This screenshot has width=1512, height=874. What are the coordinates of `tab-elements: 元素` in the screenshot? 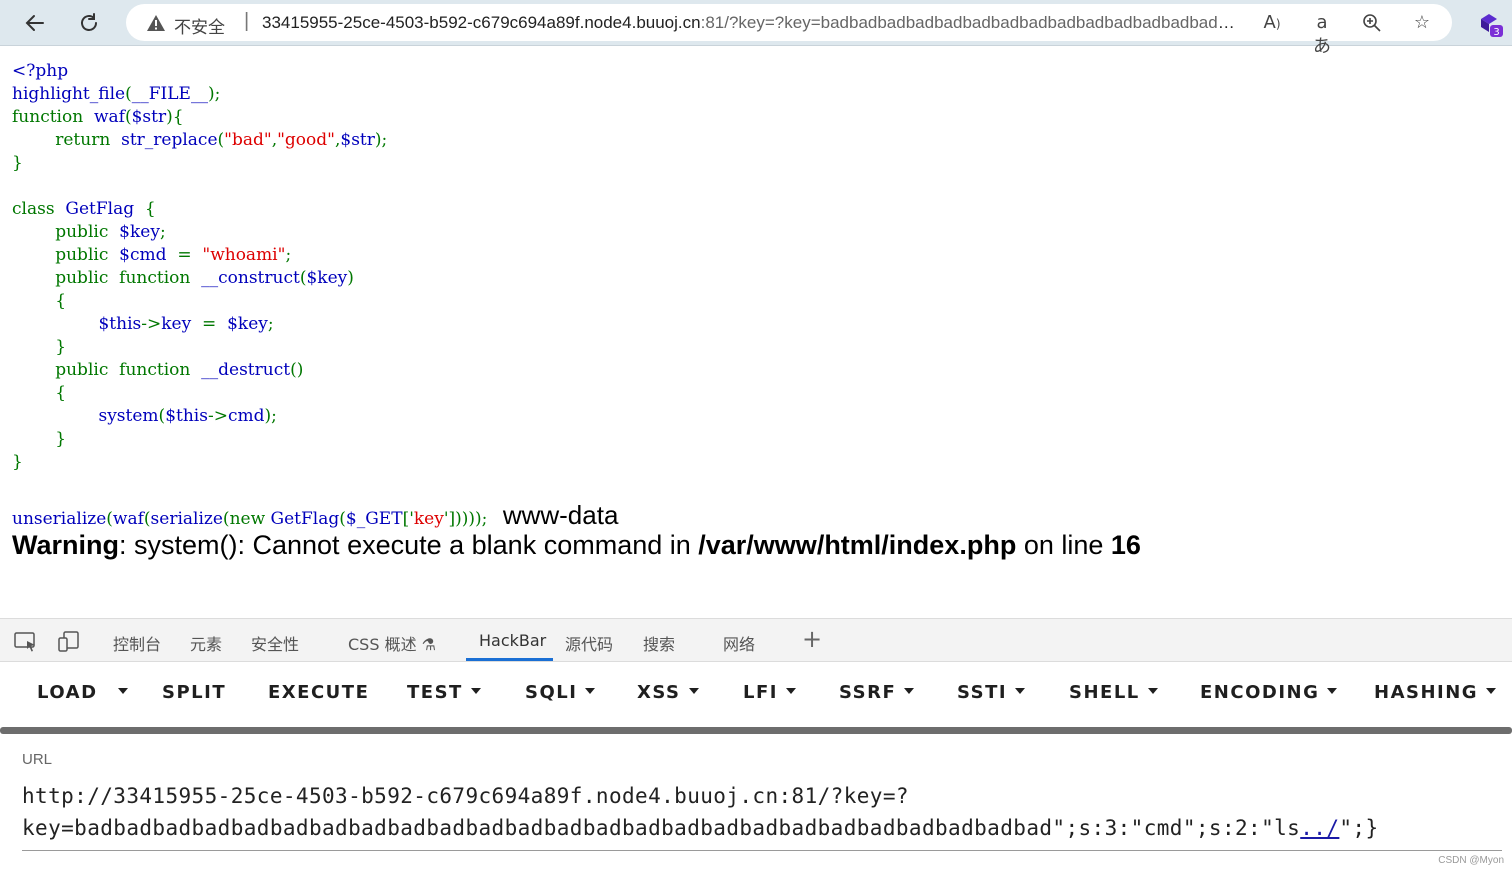 It's located at (206, 643).